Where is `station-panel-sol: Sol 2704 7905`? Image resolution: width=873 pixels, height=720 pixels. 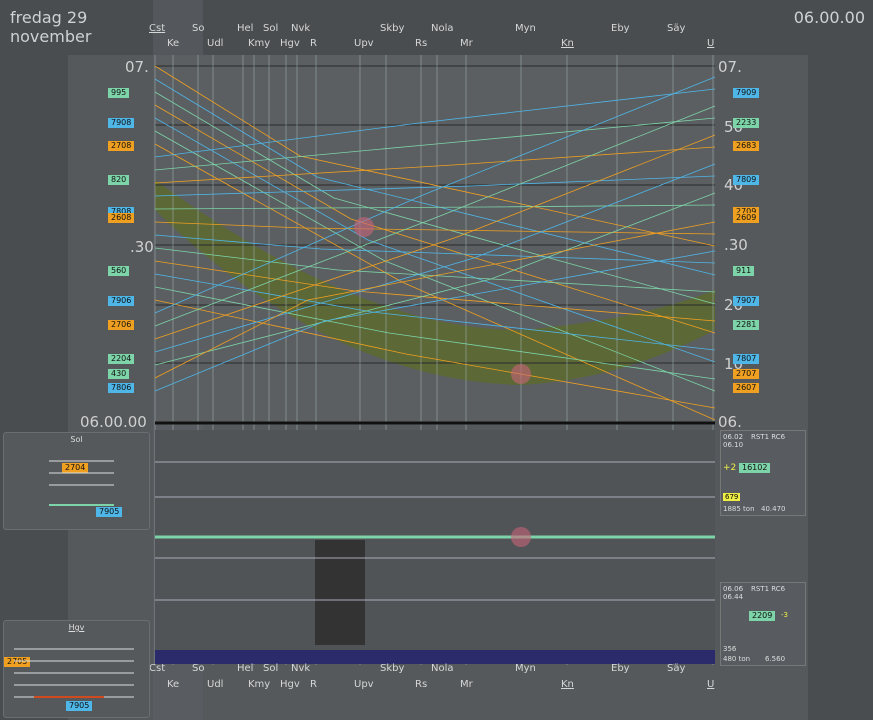 station-panel-sol: Sol 2704 7905 is located at coordinates (76, 481).